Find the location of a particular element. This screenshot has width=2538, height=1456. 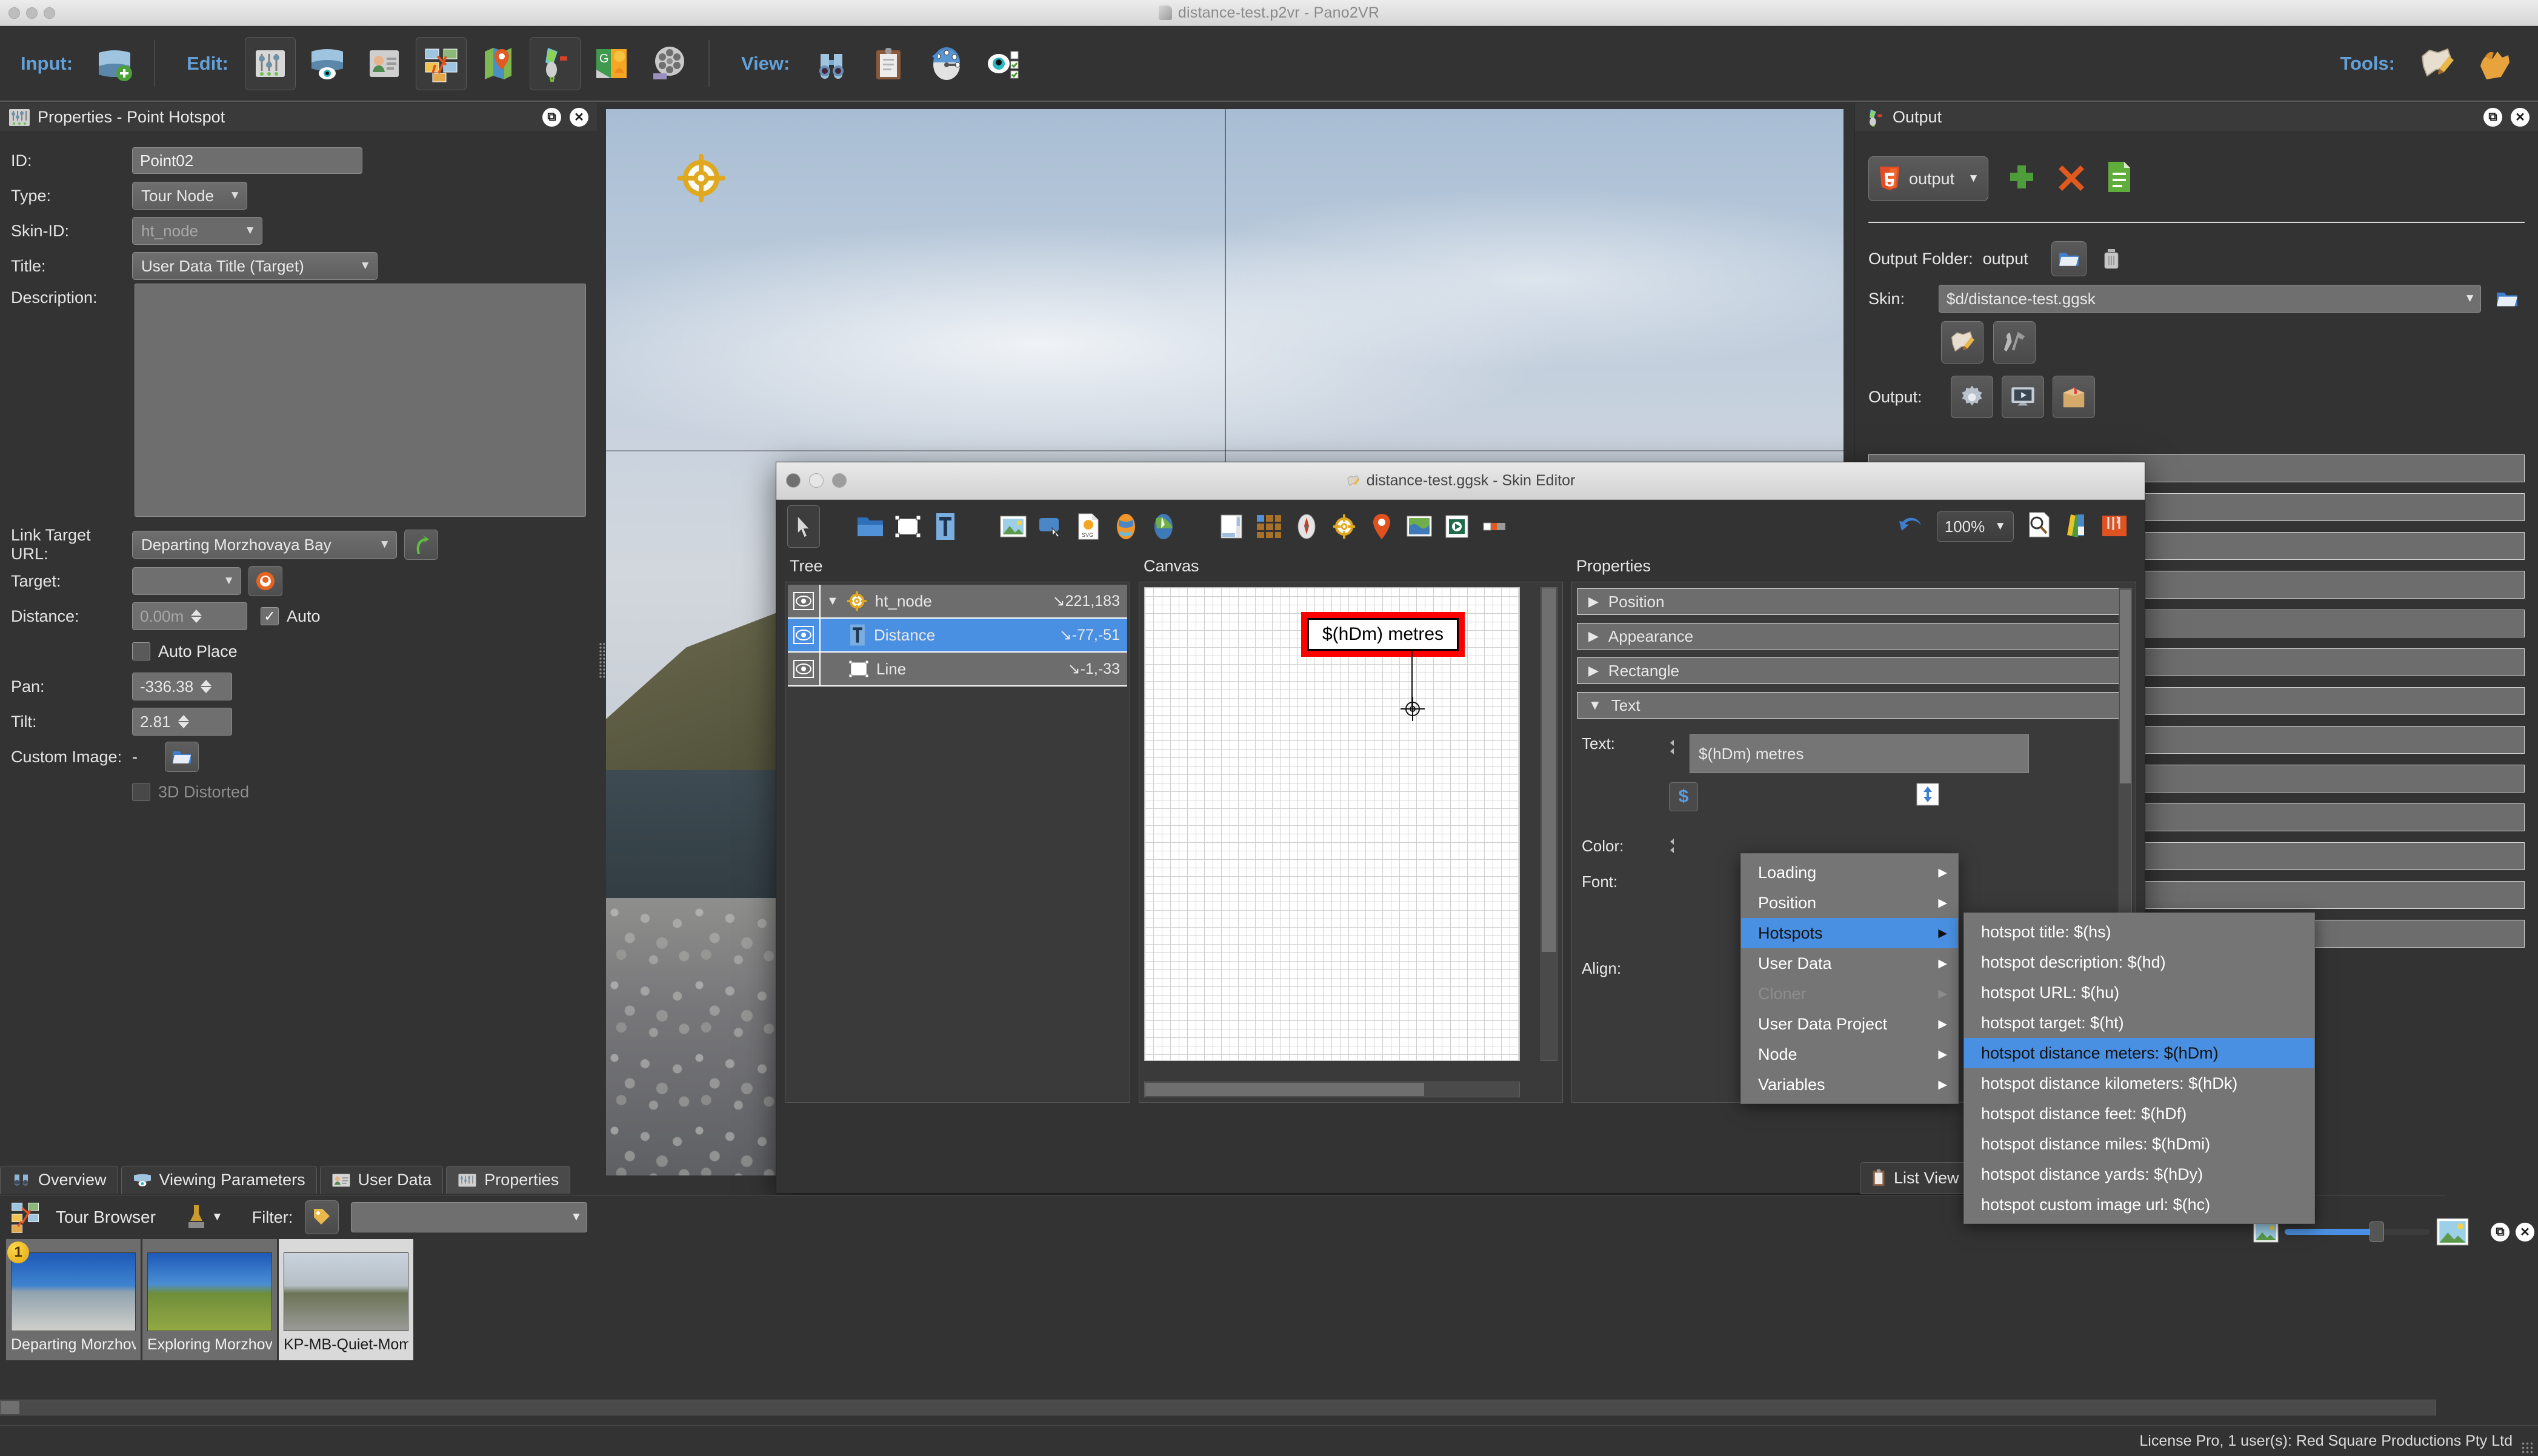

accordion-appearance: ▶ Appearance is located at coordinates (1854, 636).